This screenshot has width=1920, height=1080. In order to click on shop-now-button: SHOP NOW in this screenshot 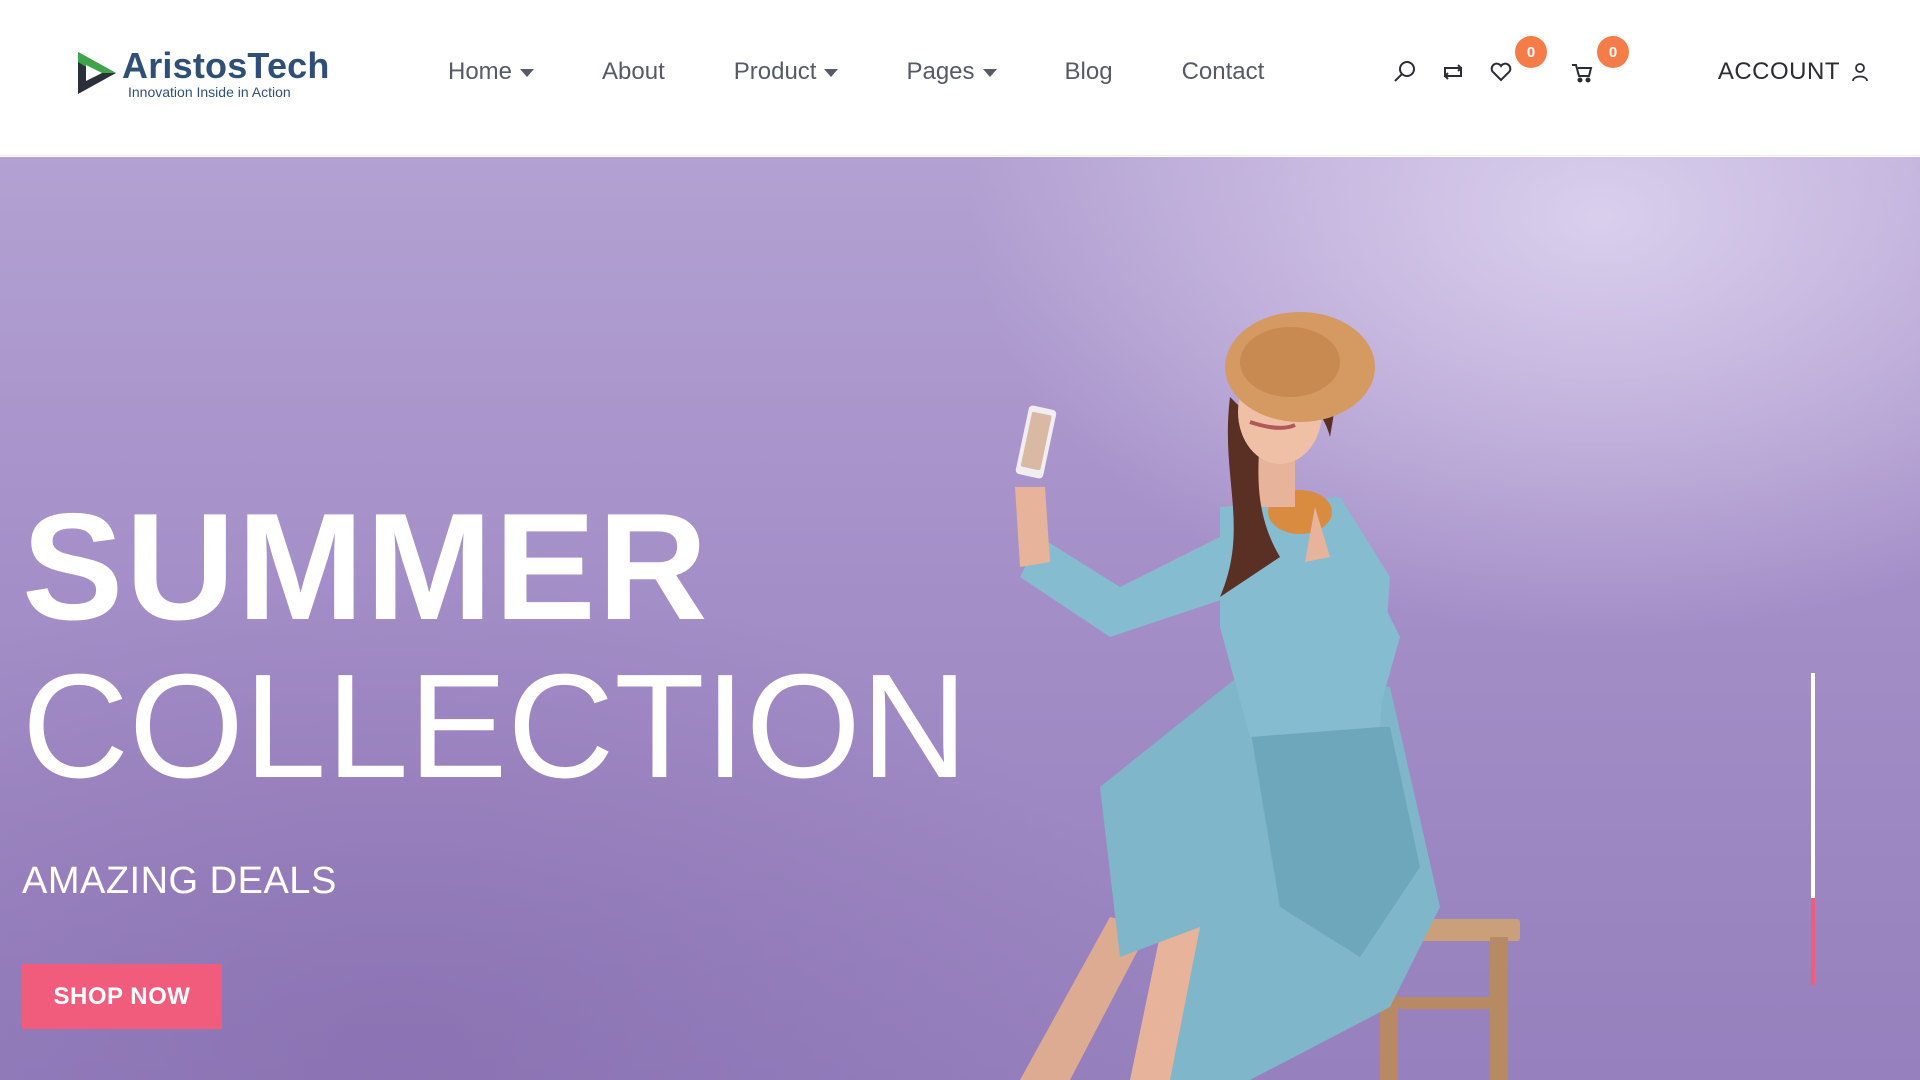, I will do `click(122, 996)`.